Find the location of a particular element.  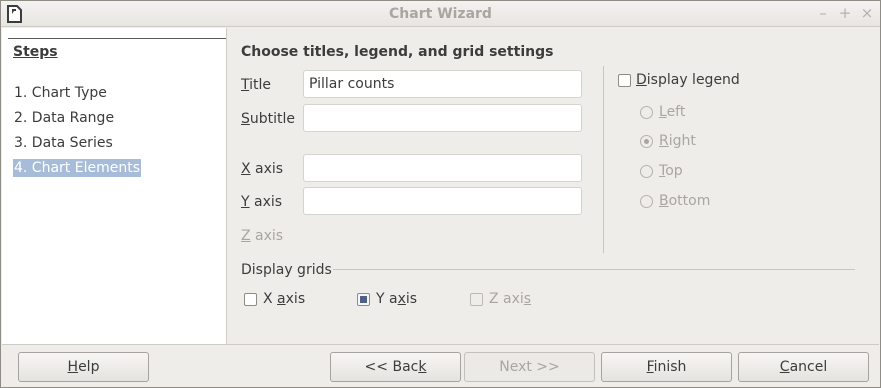

y-axis-grid-label: Y axis is located at coordinates (396, 299).